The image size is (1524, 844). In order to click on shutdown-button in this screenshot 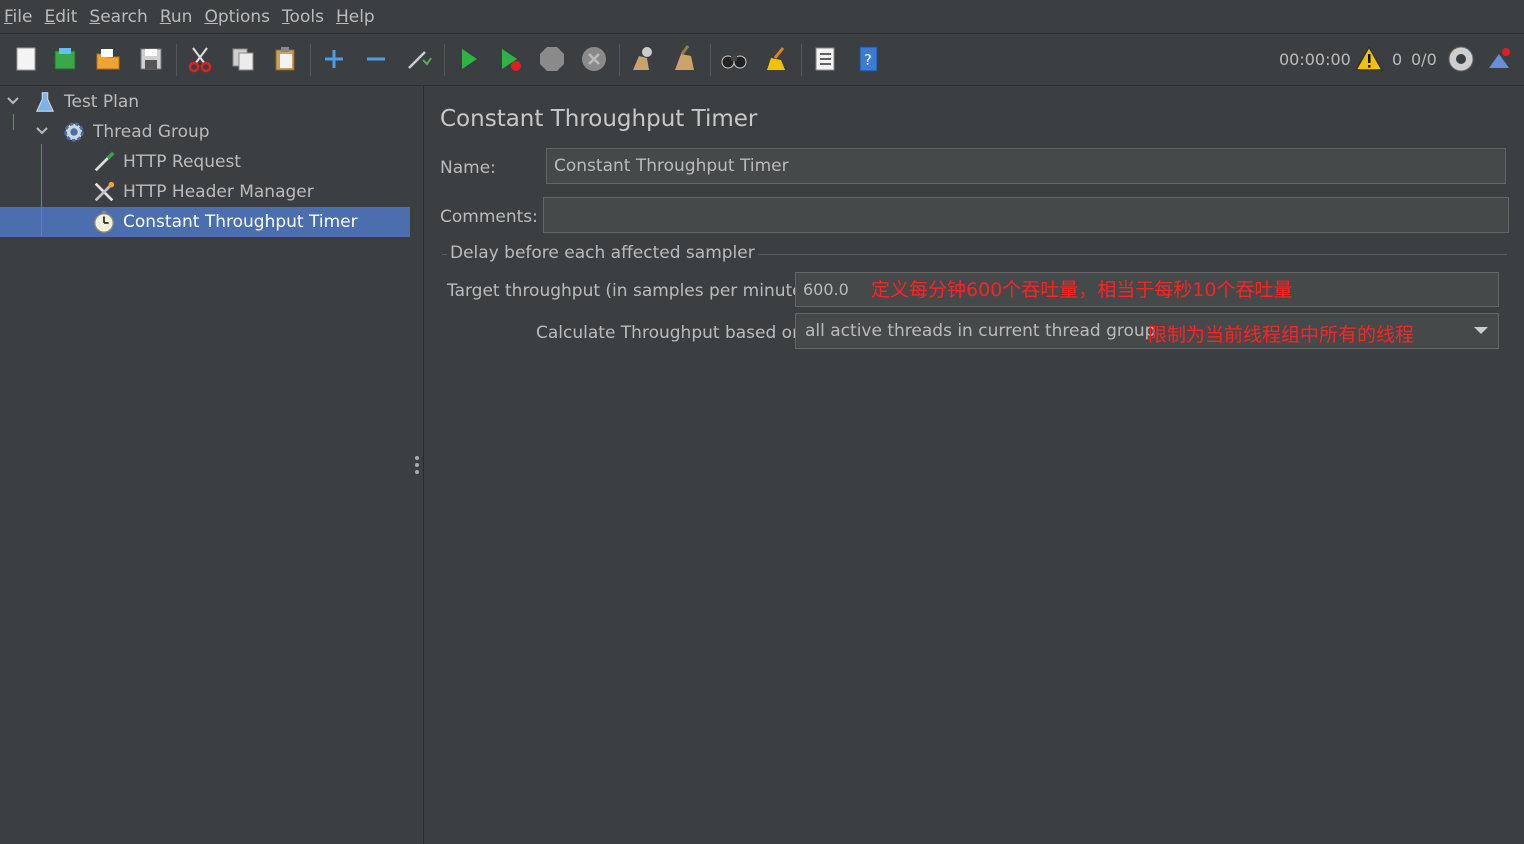, I will do `click(594, 59)`.